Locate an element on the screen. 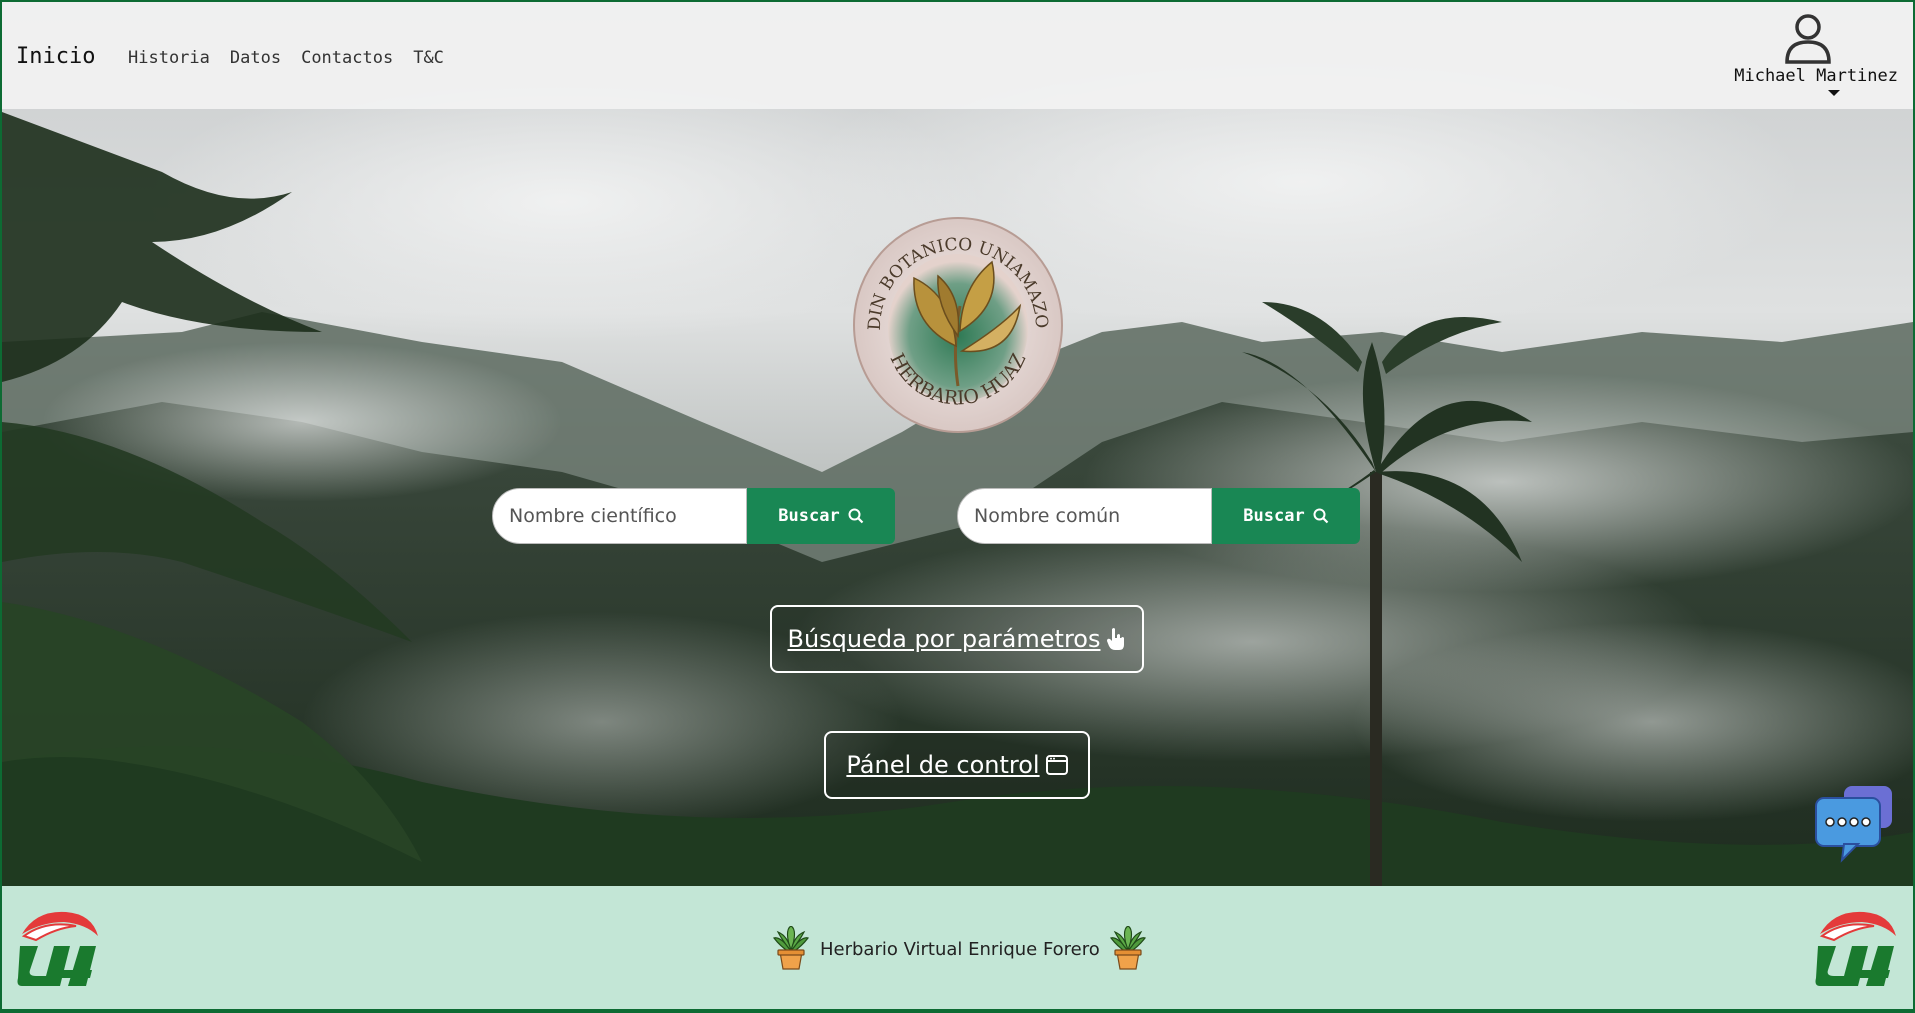  parametric-search-button: Búsqueda por parámetros is located at coordinates (957, 639).